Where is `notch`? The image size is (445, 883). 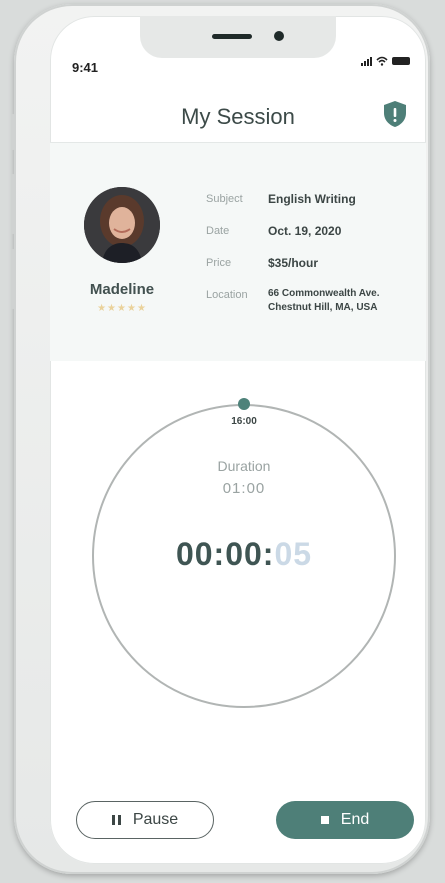
notch is located at coordinates (238, 37).